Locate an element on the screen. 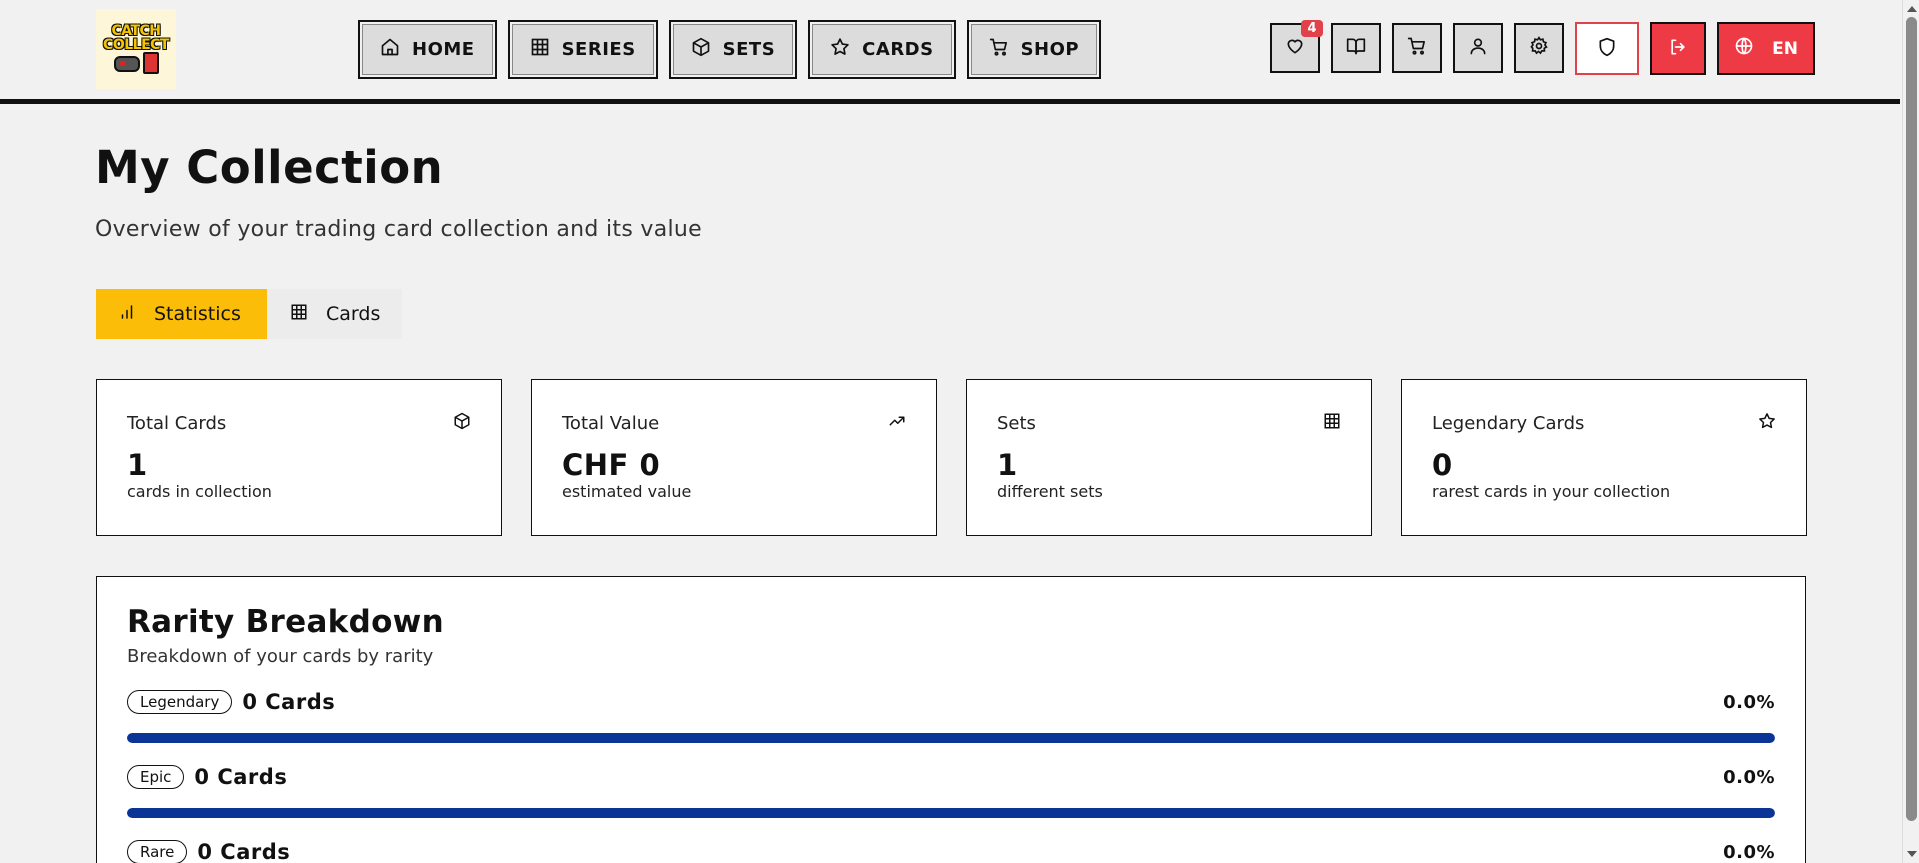 The image size is (1919, 863). tab-statistics: Statistics is located at coordinates (181, 314).